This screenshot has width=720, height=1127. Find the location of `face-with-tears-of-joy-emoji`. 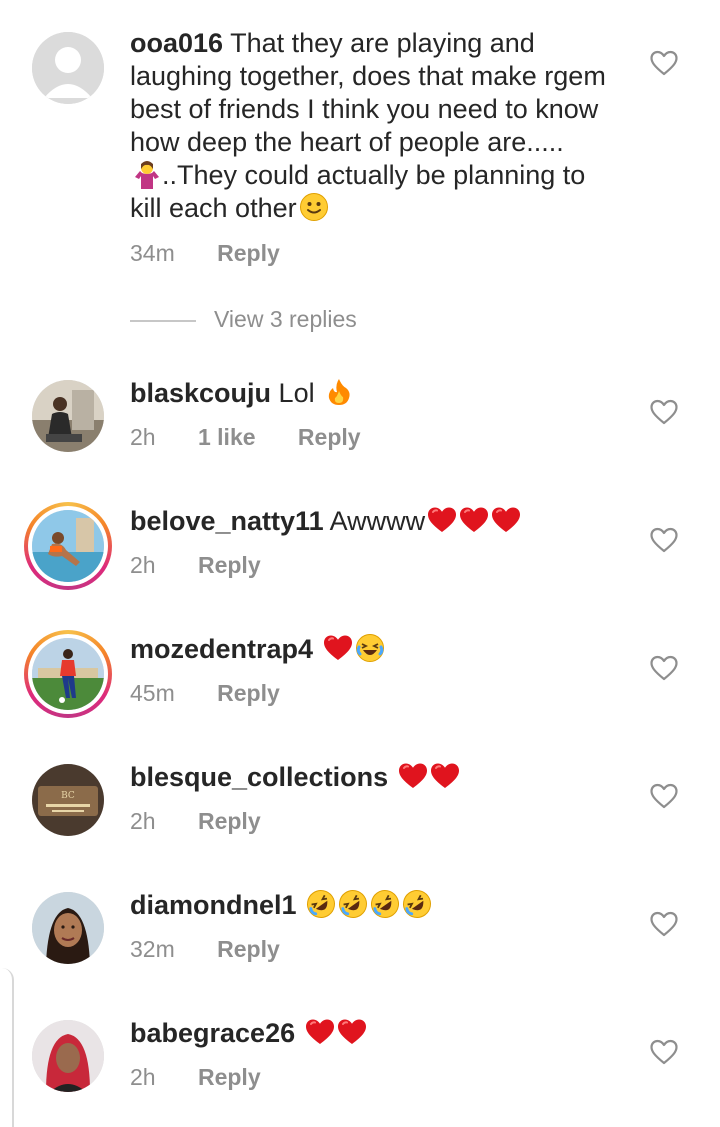

face-with-tears-of-joy-emoji is located at coordinates (370, 648).